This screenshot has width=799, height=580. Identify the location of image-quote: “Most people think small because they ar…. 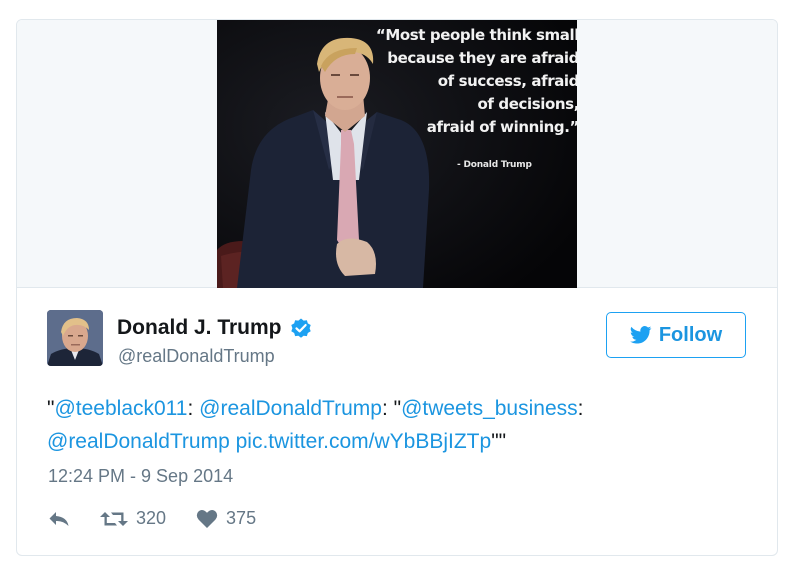
(472, 81).